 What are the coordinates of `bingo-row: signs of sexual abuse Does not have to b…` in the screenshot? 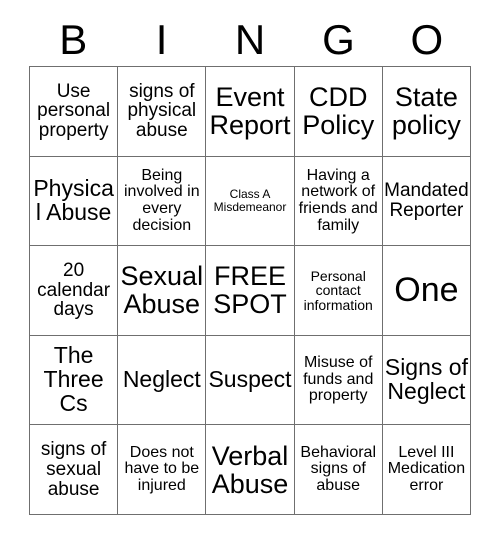 It's located at (251, 470).